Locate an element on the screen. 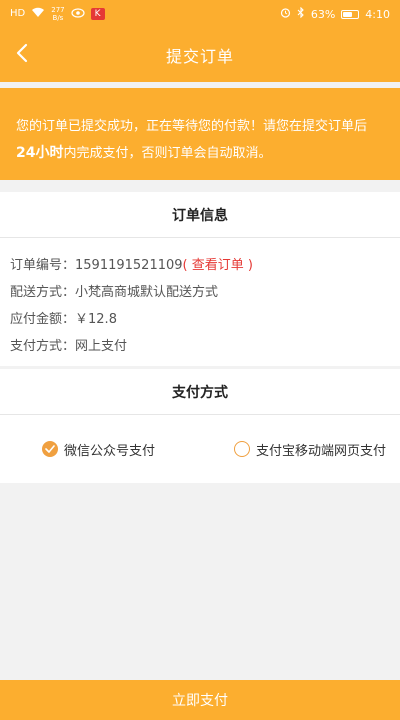 The height and width of the screenshot is (720, 400). net-speed: 277 B/s is located at coordinates (57, 14).